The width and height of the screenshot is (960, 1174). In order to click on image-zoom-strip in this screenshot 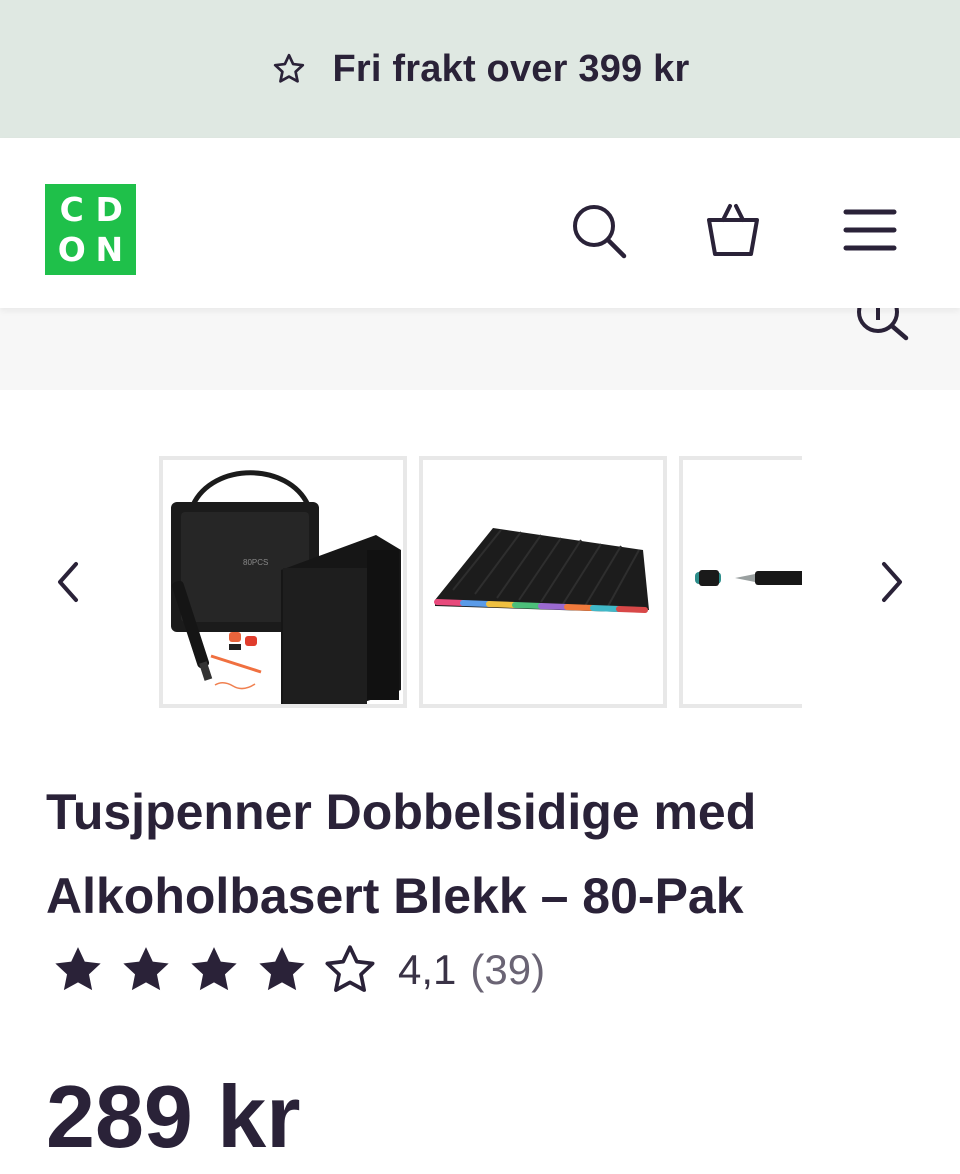, I will do `click(480, 349)`.